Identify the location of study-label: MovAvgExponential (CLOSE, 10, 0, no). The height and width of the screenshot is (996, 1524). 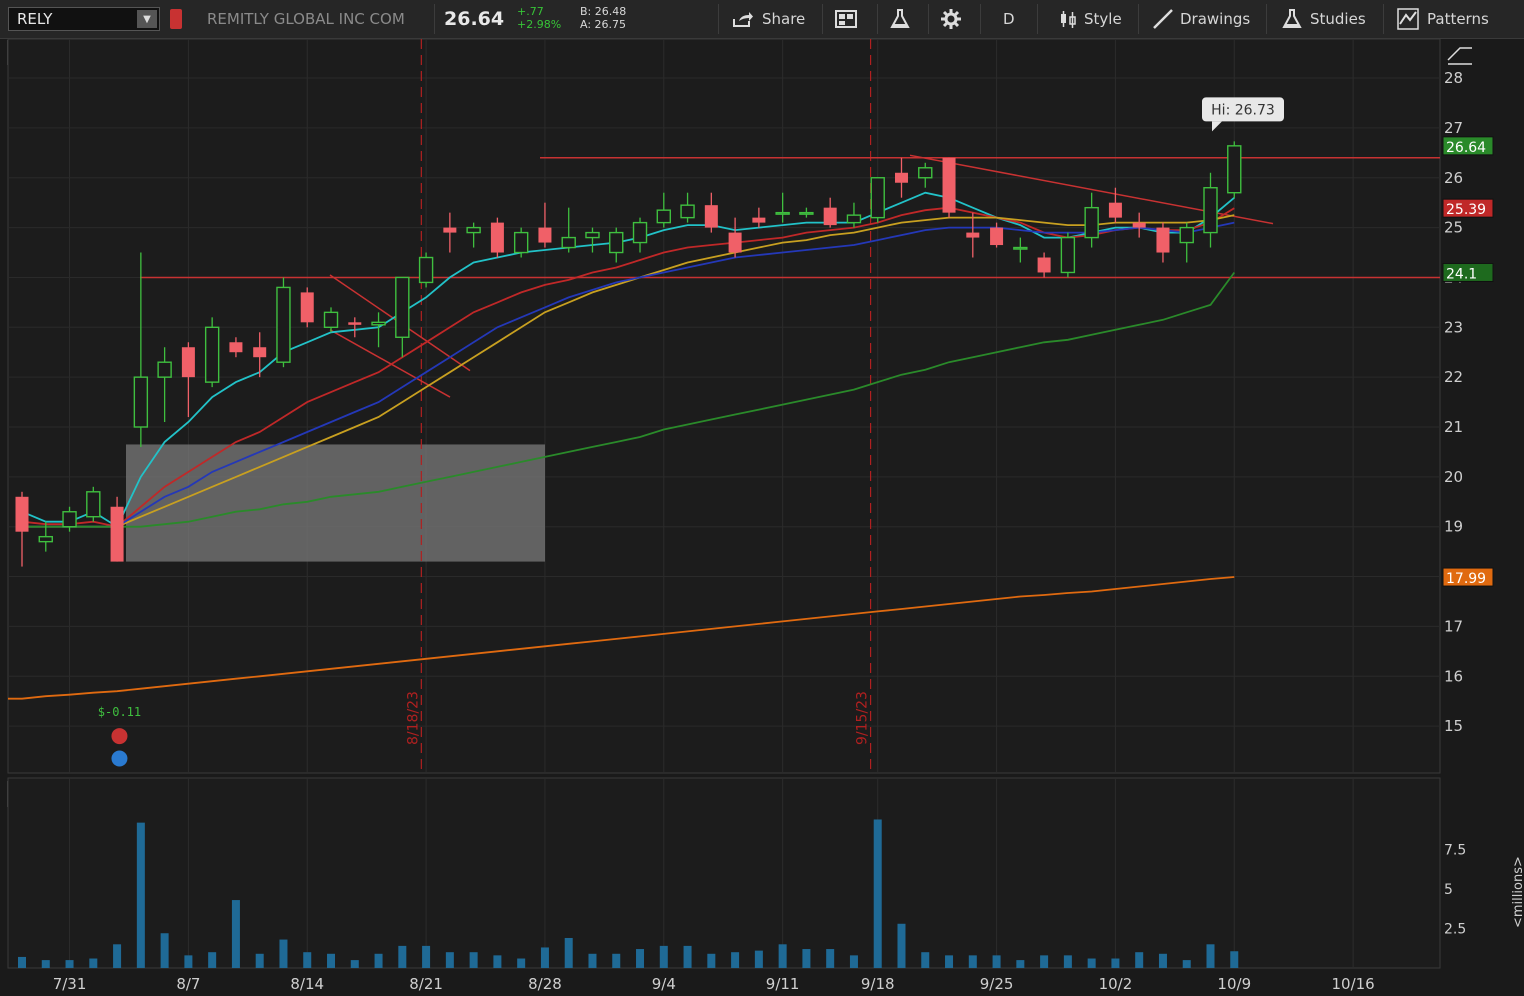
(827, 52).